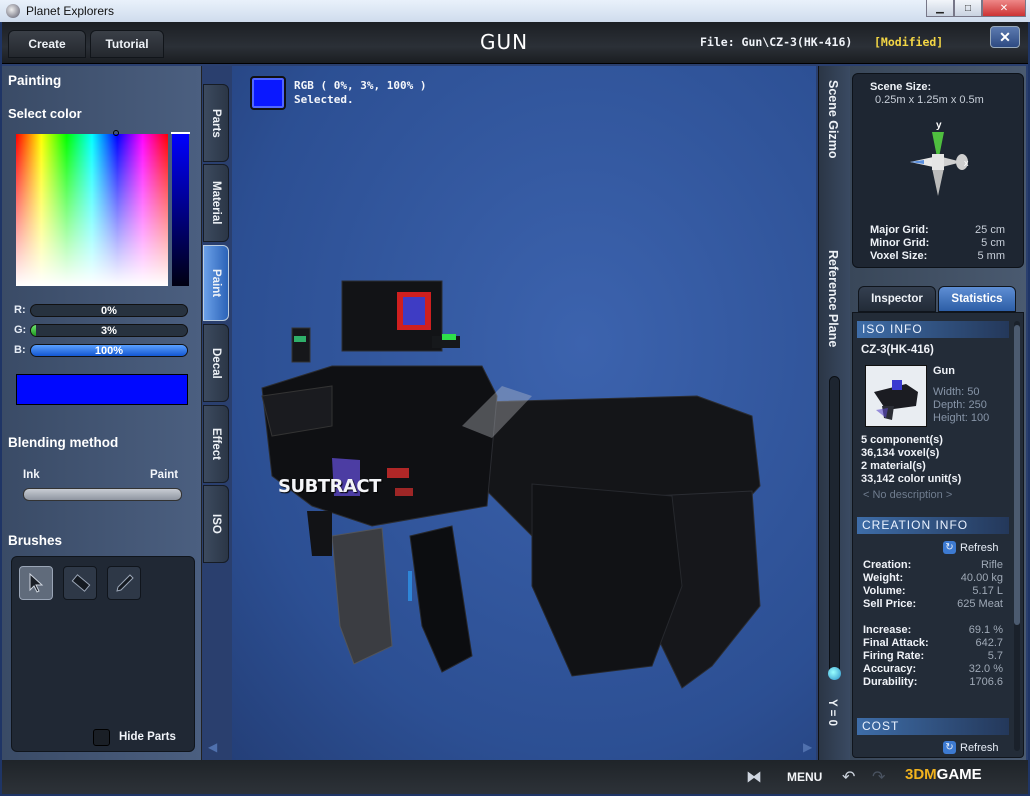 This screenshot has height=796, width=1030. I want to click on weight-label: Weight:, so click(883, 578).